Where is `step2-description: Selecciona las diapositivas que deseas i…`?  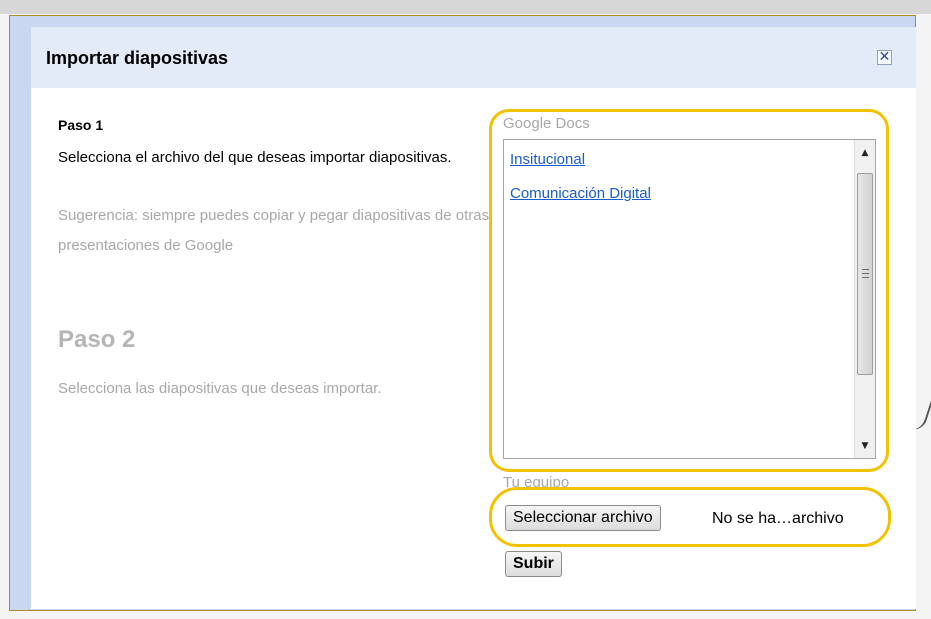 step2-description: Selecciona las diapositivas que deseas i… is located at coordinates (220, 388).